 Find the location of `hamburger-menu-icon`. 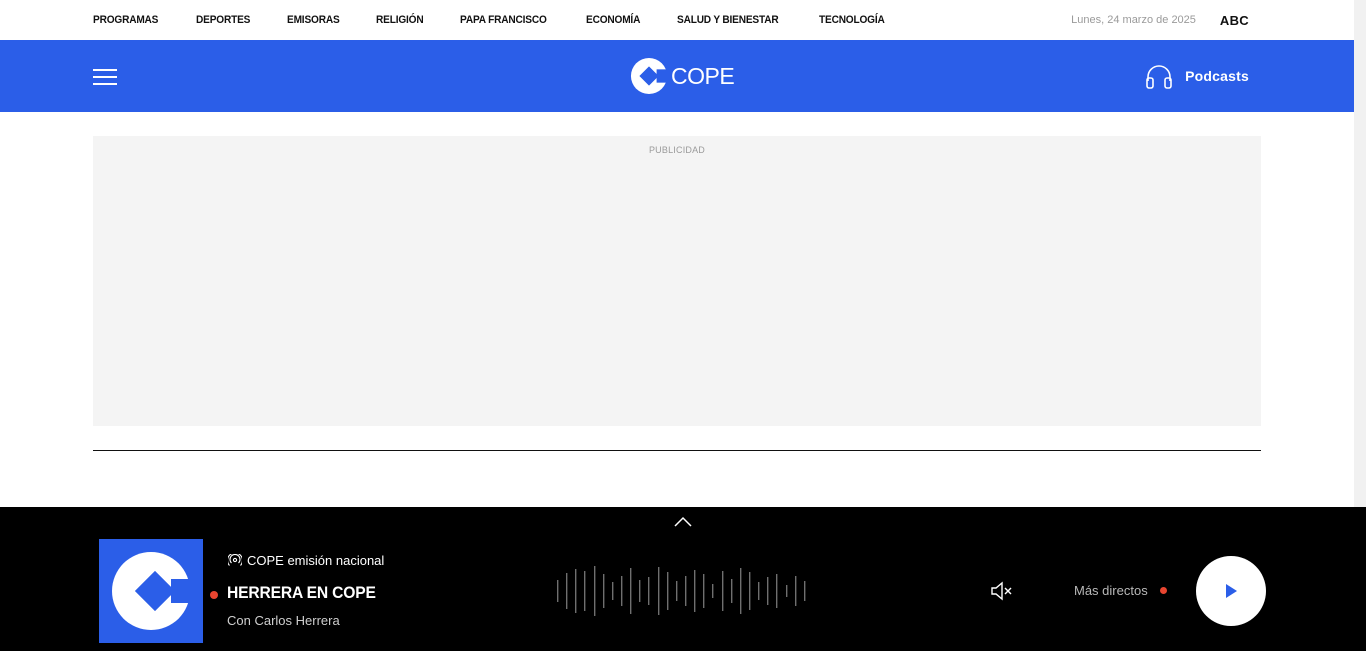

hamburger-menu-icon is located at coordinates (105, 76).